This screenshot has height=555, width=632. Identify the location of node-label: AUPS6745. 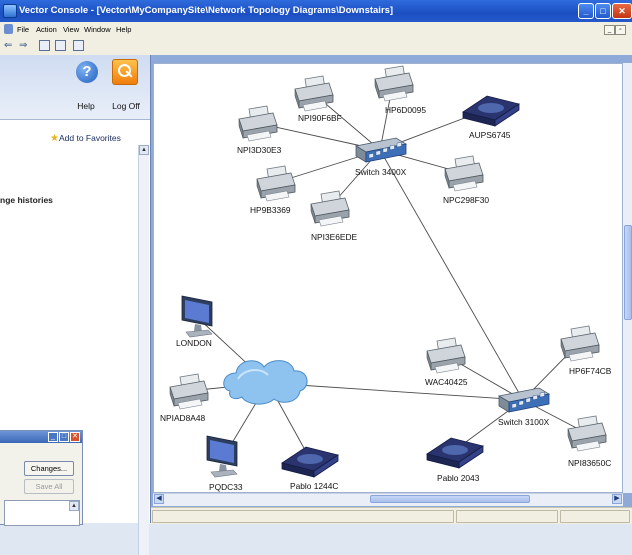
(490, 135).